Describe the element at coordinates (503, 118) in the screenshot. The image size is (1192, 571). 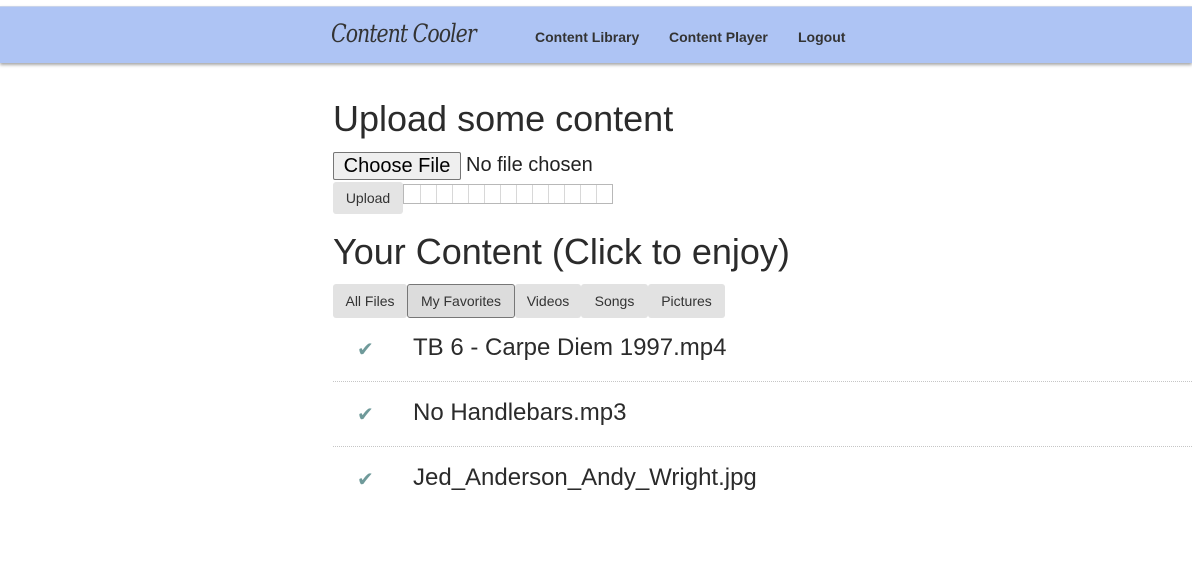
I see `upload-heading: Upload some content` at that location.